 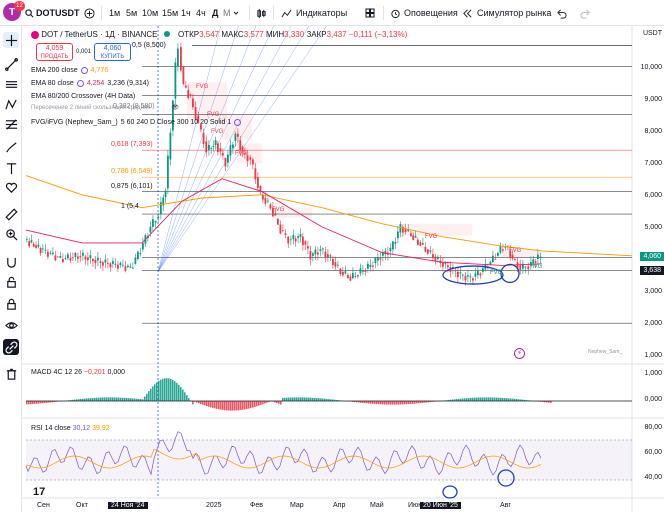 What do you see at coordinates (114, 13) in the screenshot?
I see `interval-1m: 1м` at bounding box center [114, 13].